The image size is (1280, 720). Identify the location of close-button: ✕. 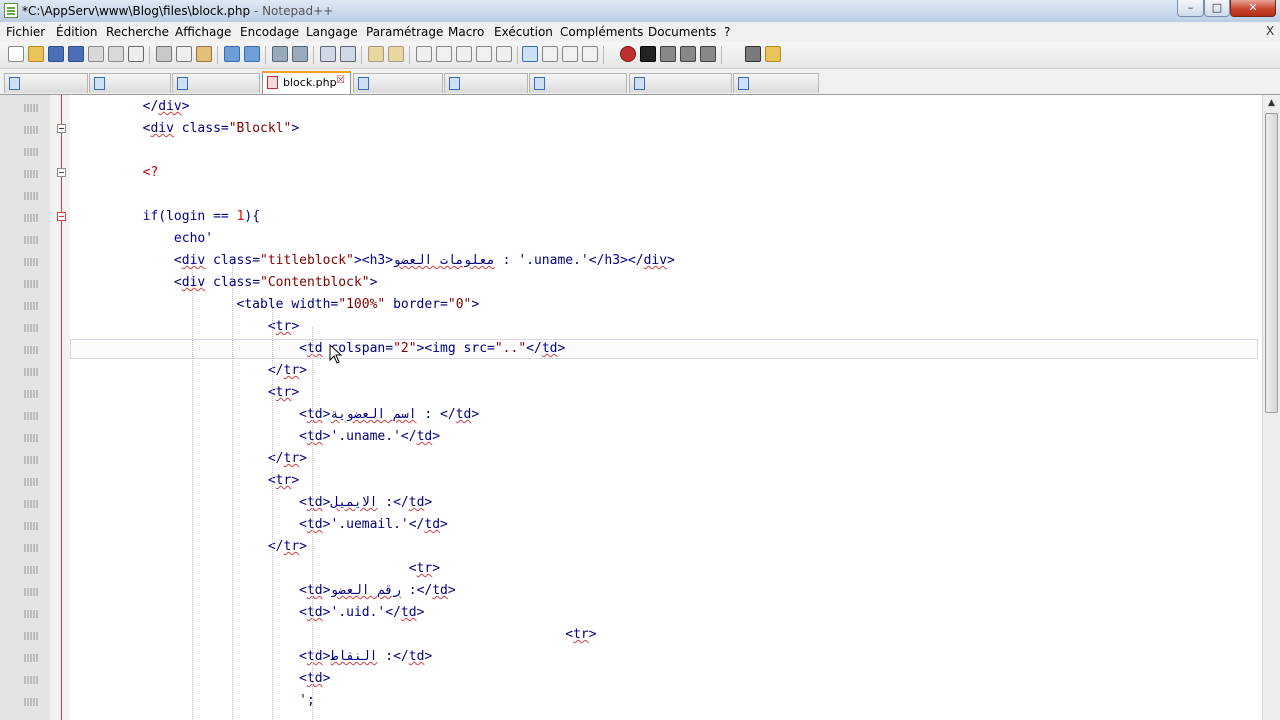
(1253, 8).